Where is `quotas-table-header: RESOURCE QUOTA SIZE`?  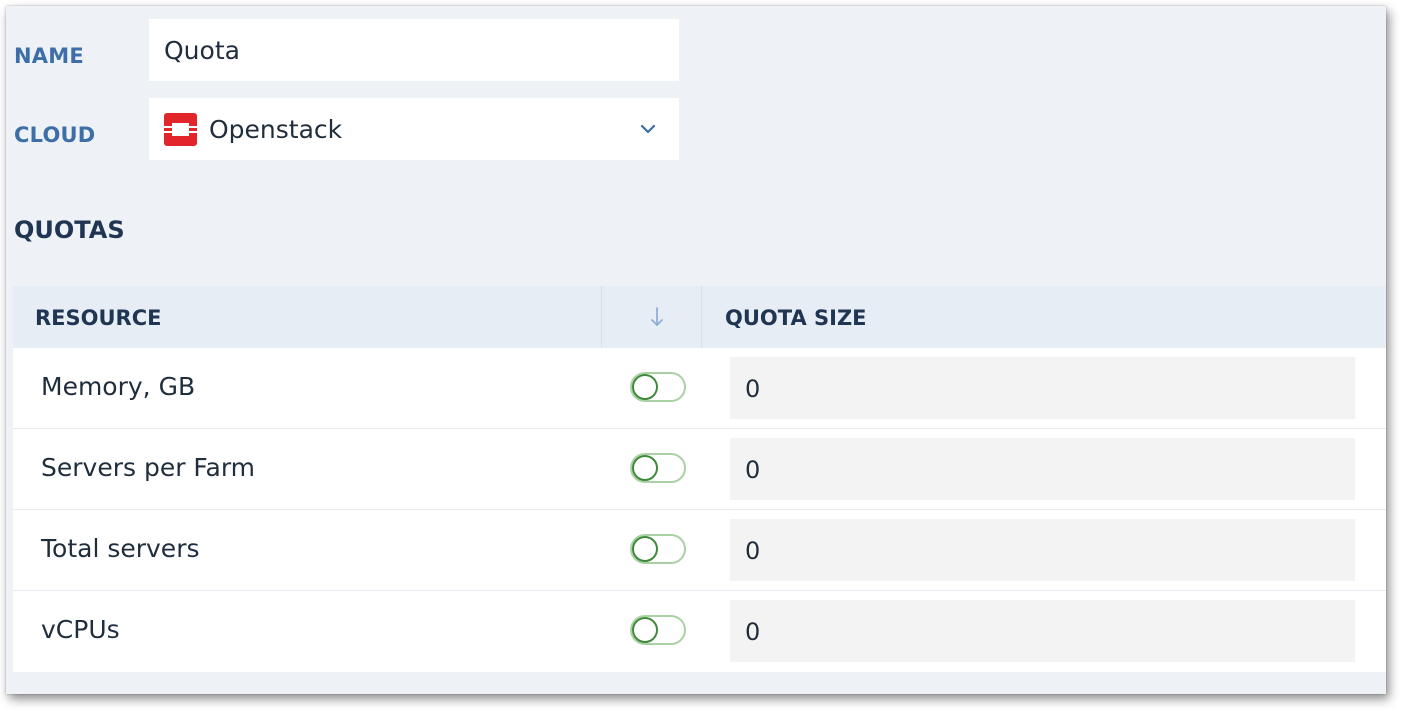 quotas-table-header: RESOURCE QUOTA SIZE is located at coordinates (699, 317).